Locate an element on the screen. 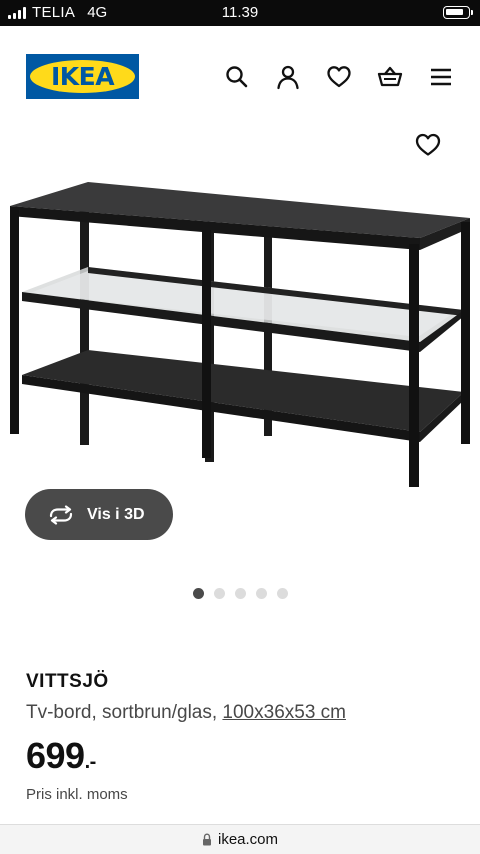 The height and width of the screenshot is (854, 480). user-icon is located at coordinates (288, 77).